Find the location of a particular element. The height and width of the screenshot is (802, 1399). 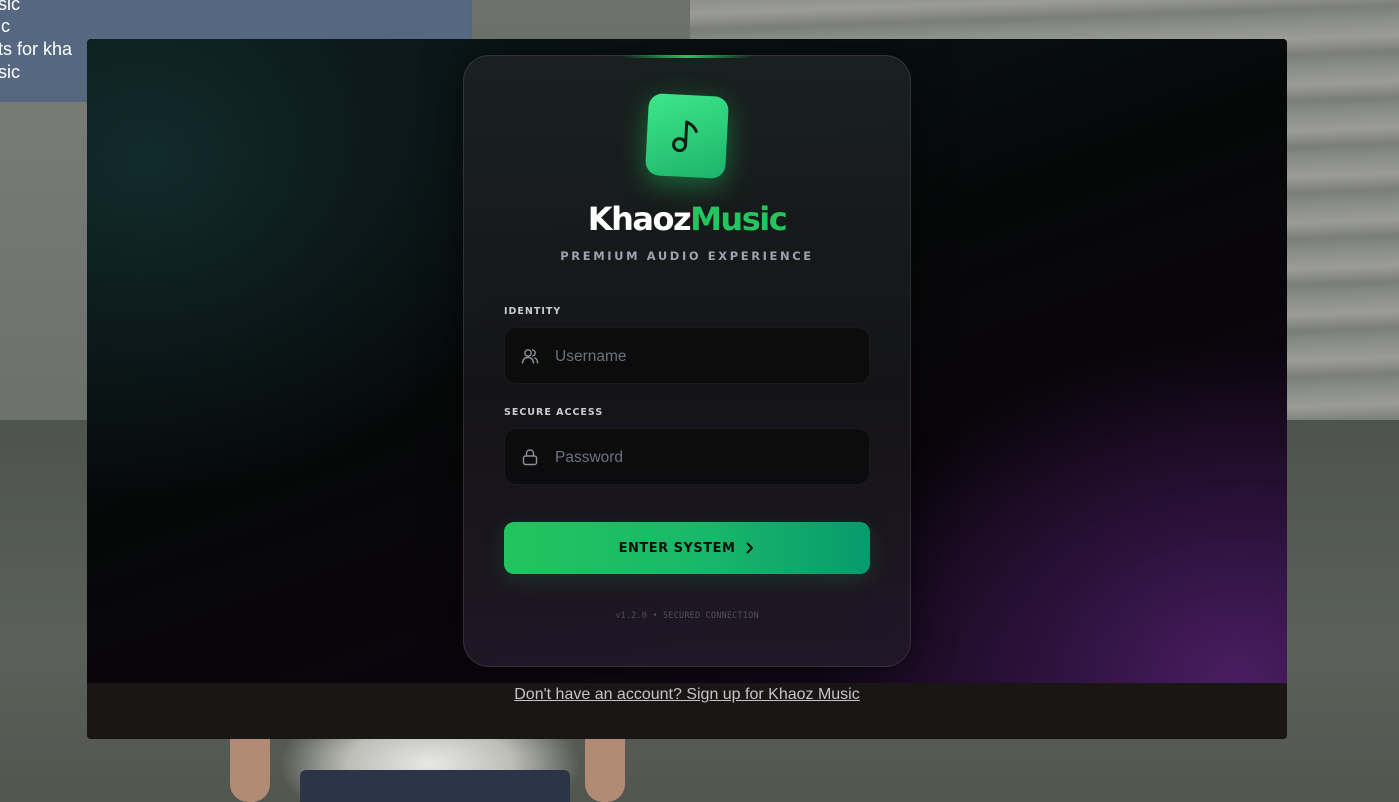

enter-system-label: ENTER SYSTEM is located at coordinates (677, 548).